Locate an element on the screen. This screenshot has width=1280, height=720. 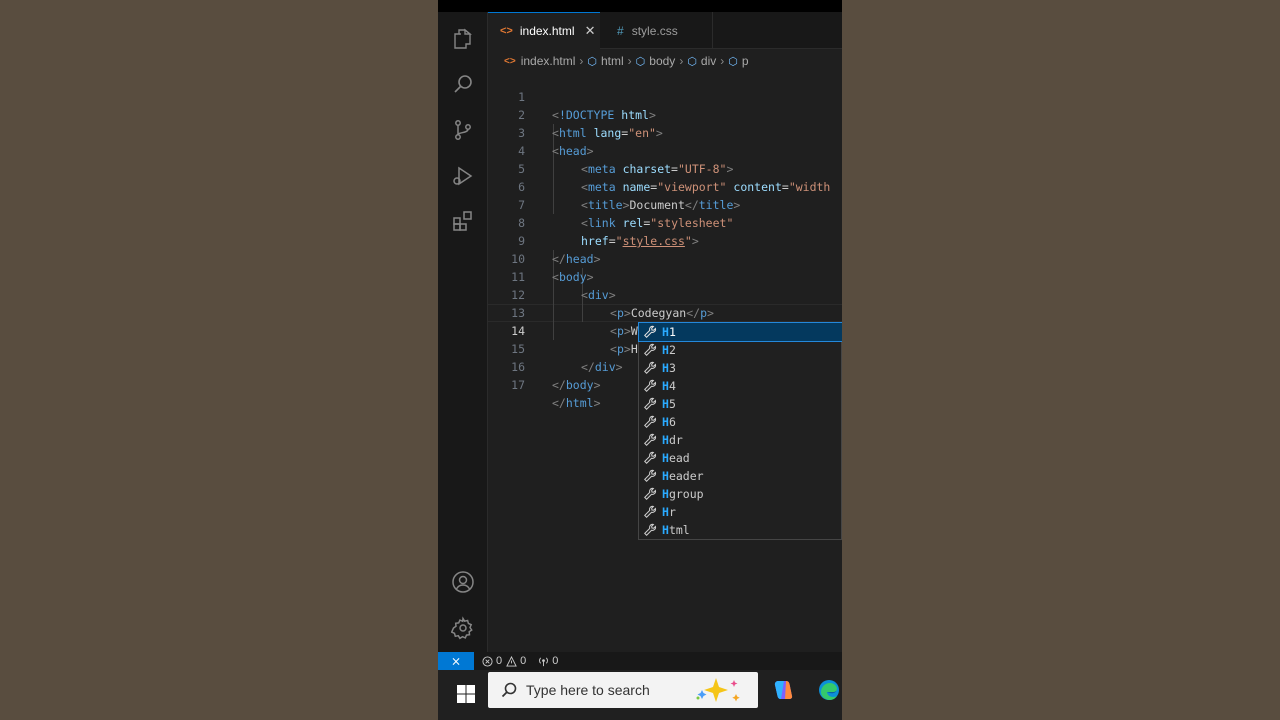
code-line: 2 <html lang="en"> is located at coordinates (590, 124).